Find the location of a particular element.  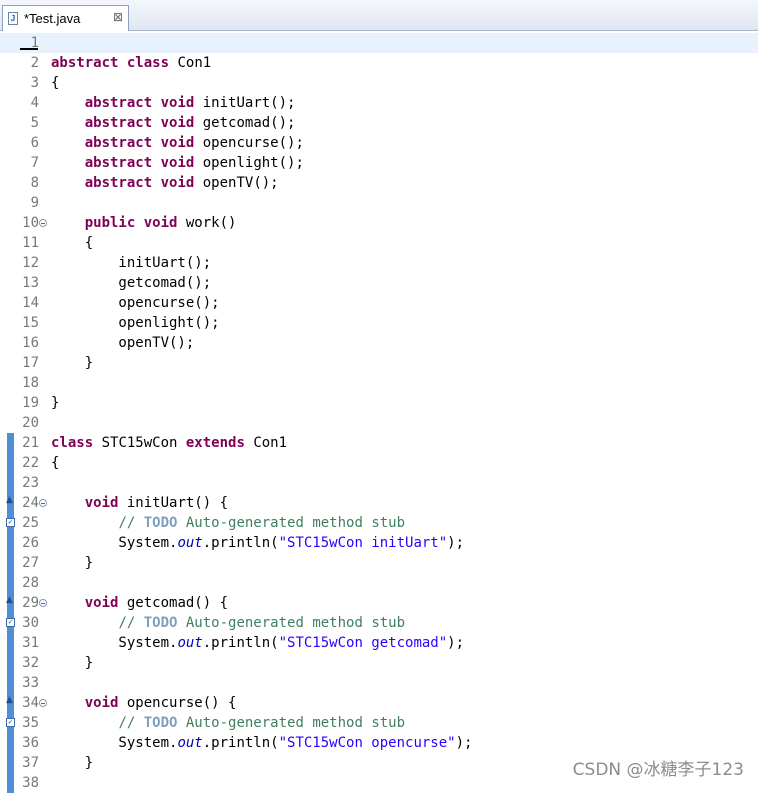

line-number: 24 is located at coordinates (30, 503).